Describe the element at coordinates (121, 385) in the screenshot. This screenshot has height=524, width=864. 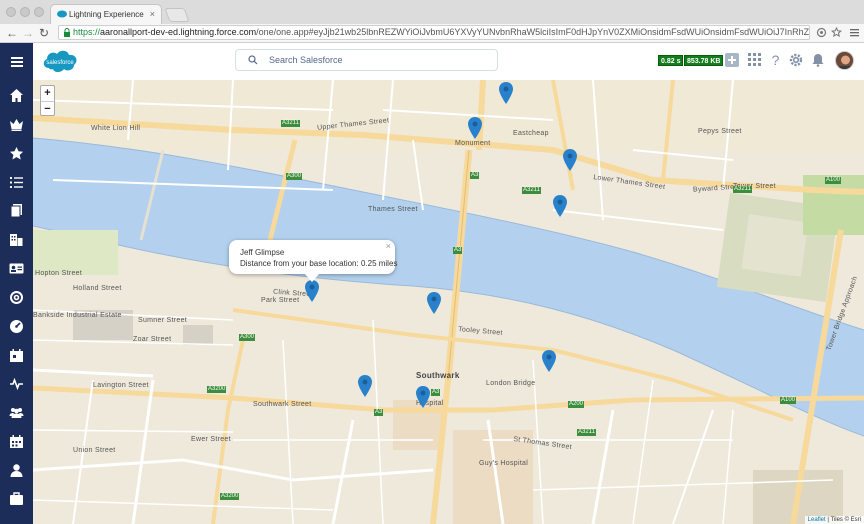
I see `map-street-label: Lavington Street` at that location.